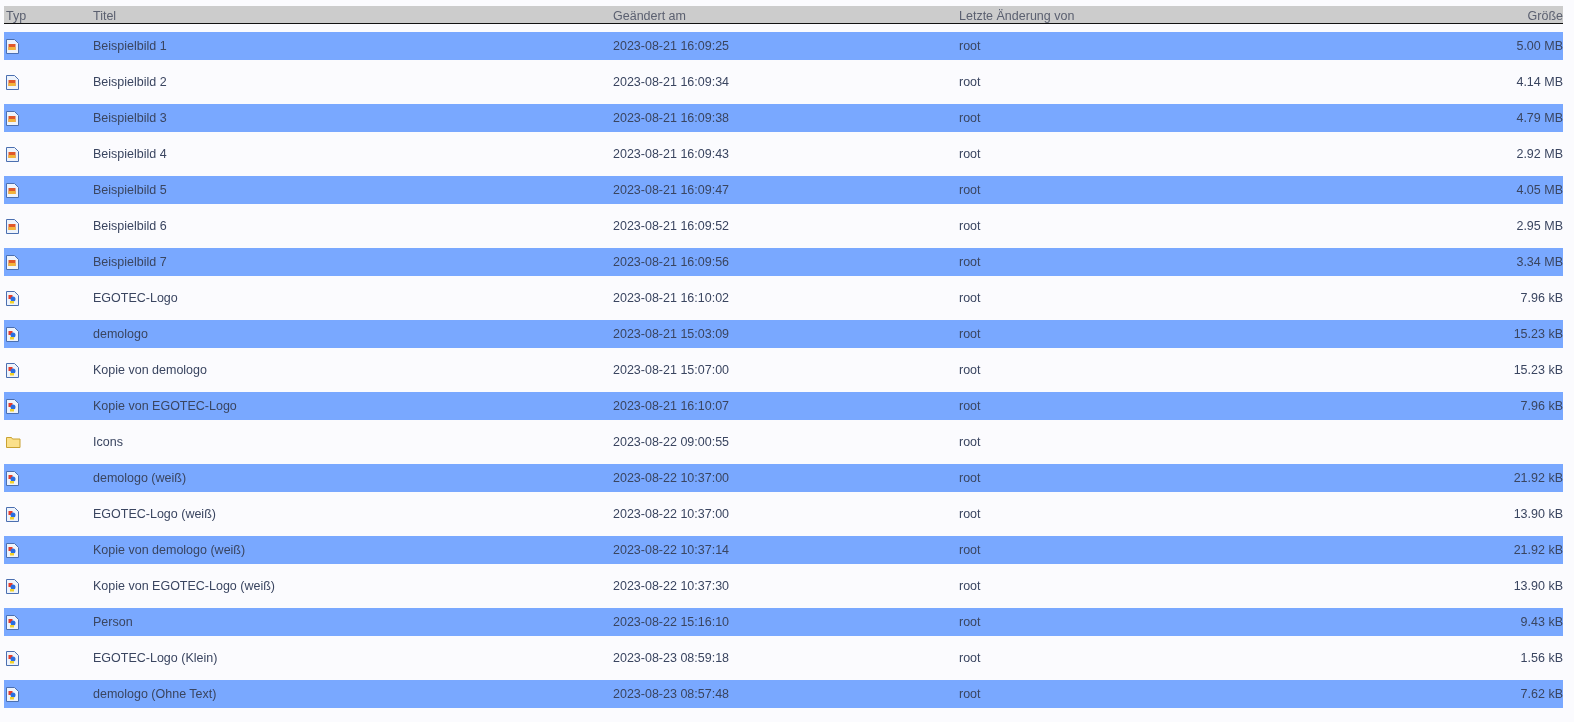  Describe the element at coordinates (130, 226) in the screenshot. I see `file-title: Beispielbild 6` at that location.